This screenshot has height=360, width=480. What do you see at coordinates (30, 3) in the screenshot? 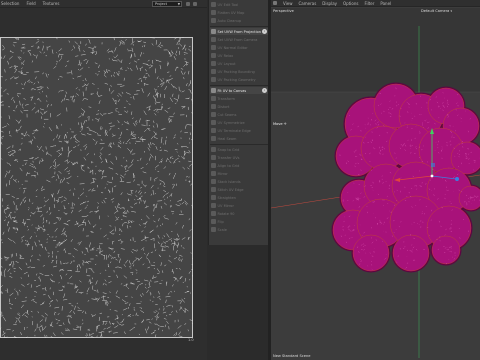
I see `menu-field: Field` at bounding box center [30, 3].